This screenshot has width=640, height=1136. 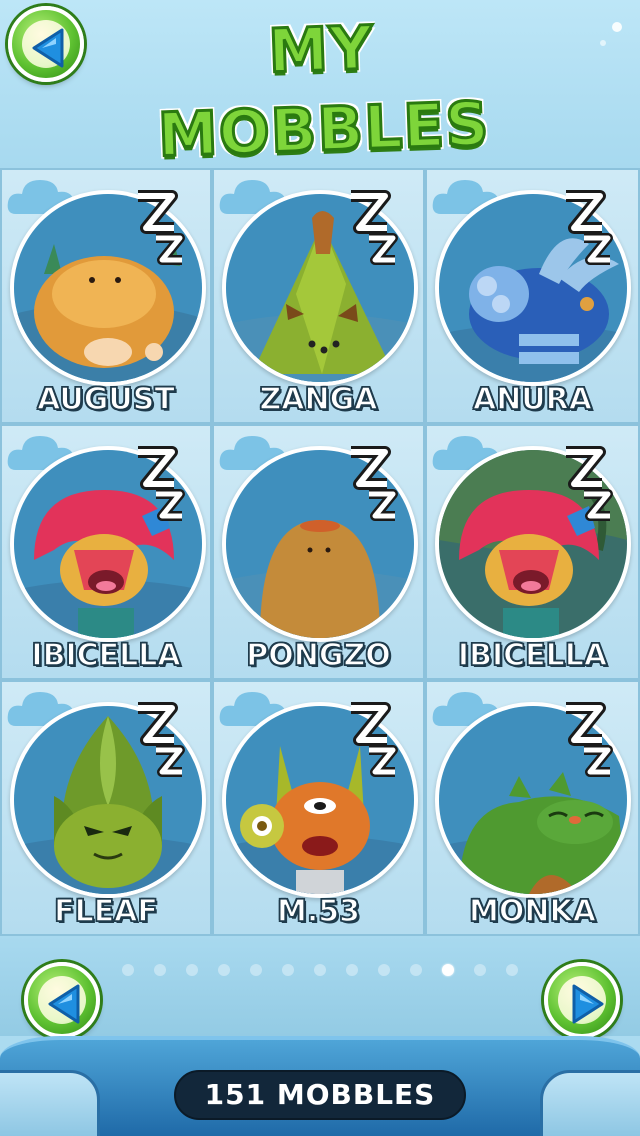 What do you see at coordinates (318, 808) in the screenshot?
I see `mobble-card: M.53` at bounding box center [318, 808].